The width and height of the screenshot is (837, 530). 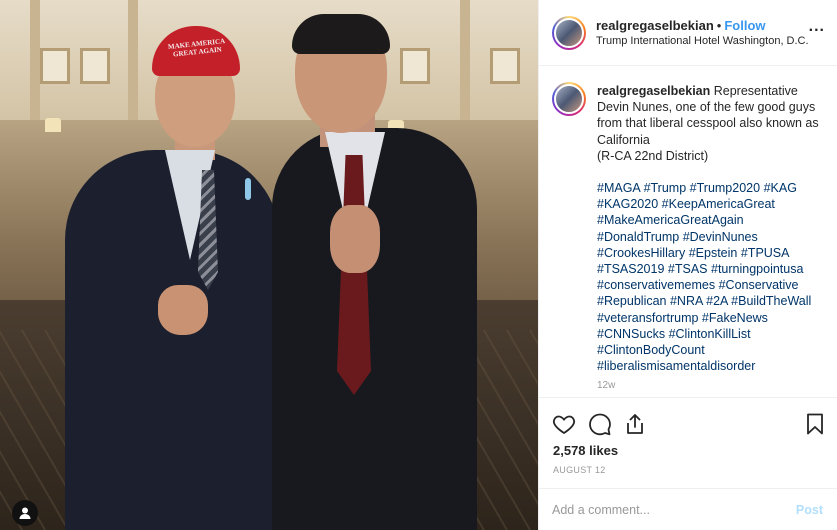 I want to click on hashtag-link: #Trump, so click(x=665, y=188).